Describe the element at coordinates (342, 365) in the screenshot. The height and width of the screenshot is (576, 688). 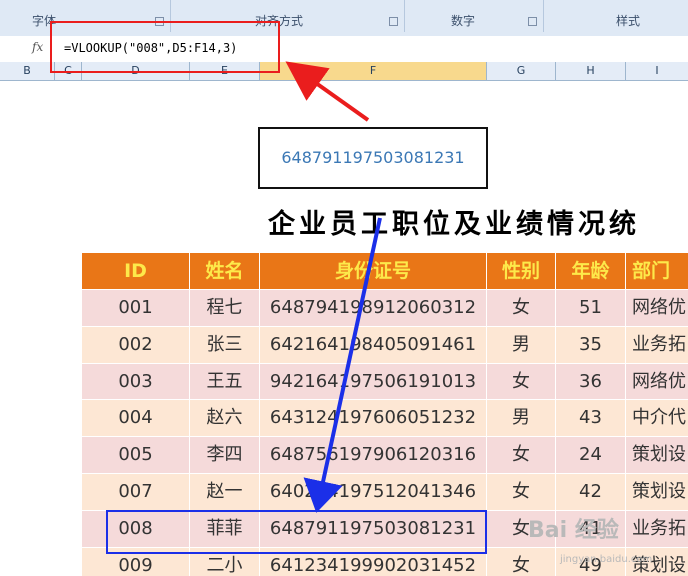
I see `blue-arrow` at that location.